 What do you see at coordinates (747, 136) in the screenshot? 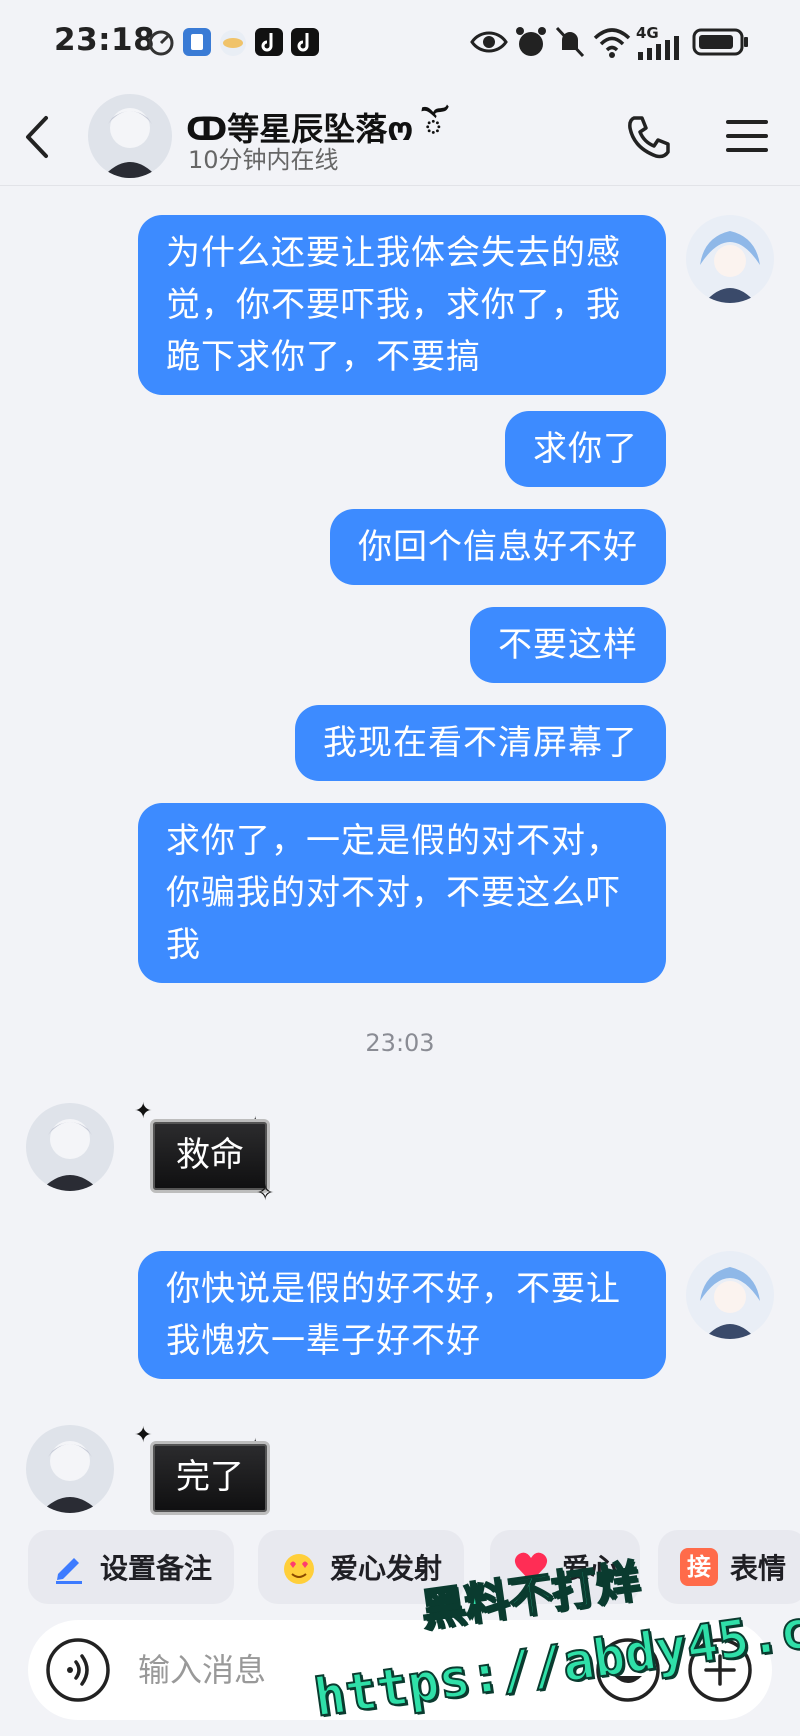
I see `menu-icon` at bounding box center [747, 136].